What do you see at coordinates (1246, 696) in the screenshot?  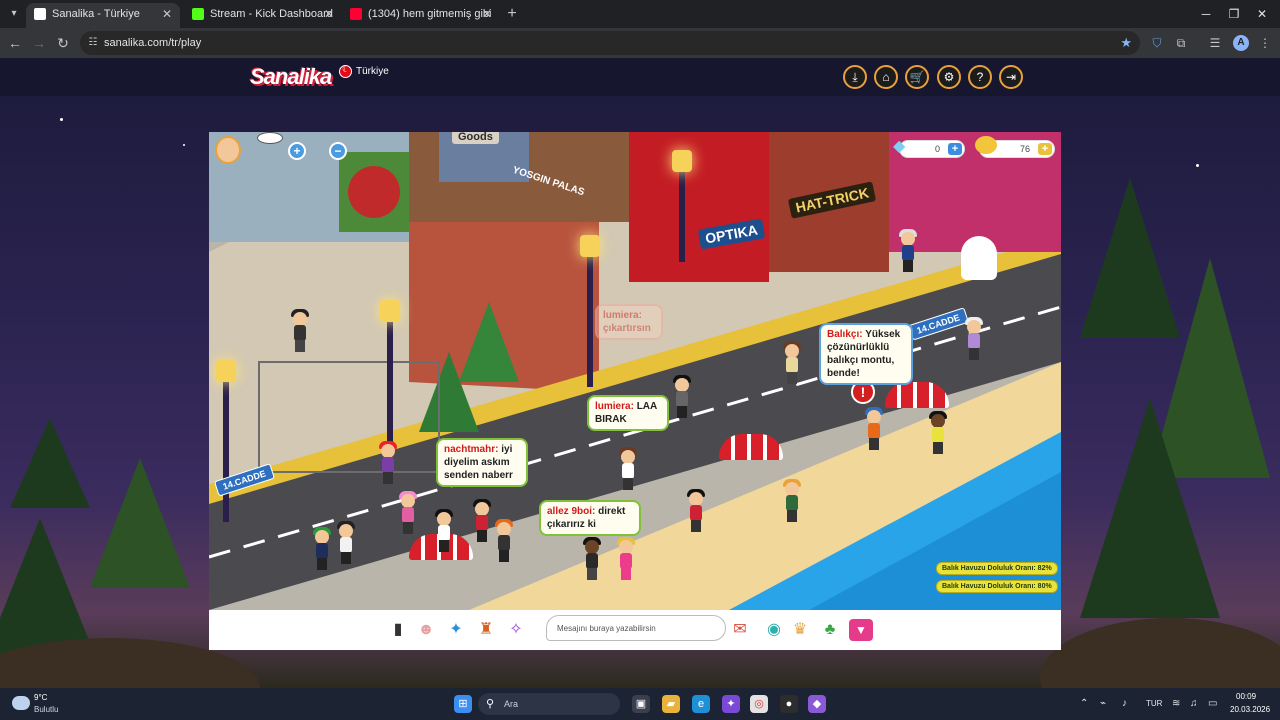 I see `clock-time: 00:09` at bounding box center [1246, 696].